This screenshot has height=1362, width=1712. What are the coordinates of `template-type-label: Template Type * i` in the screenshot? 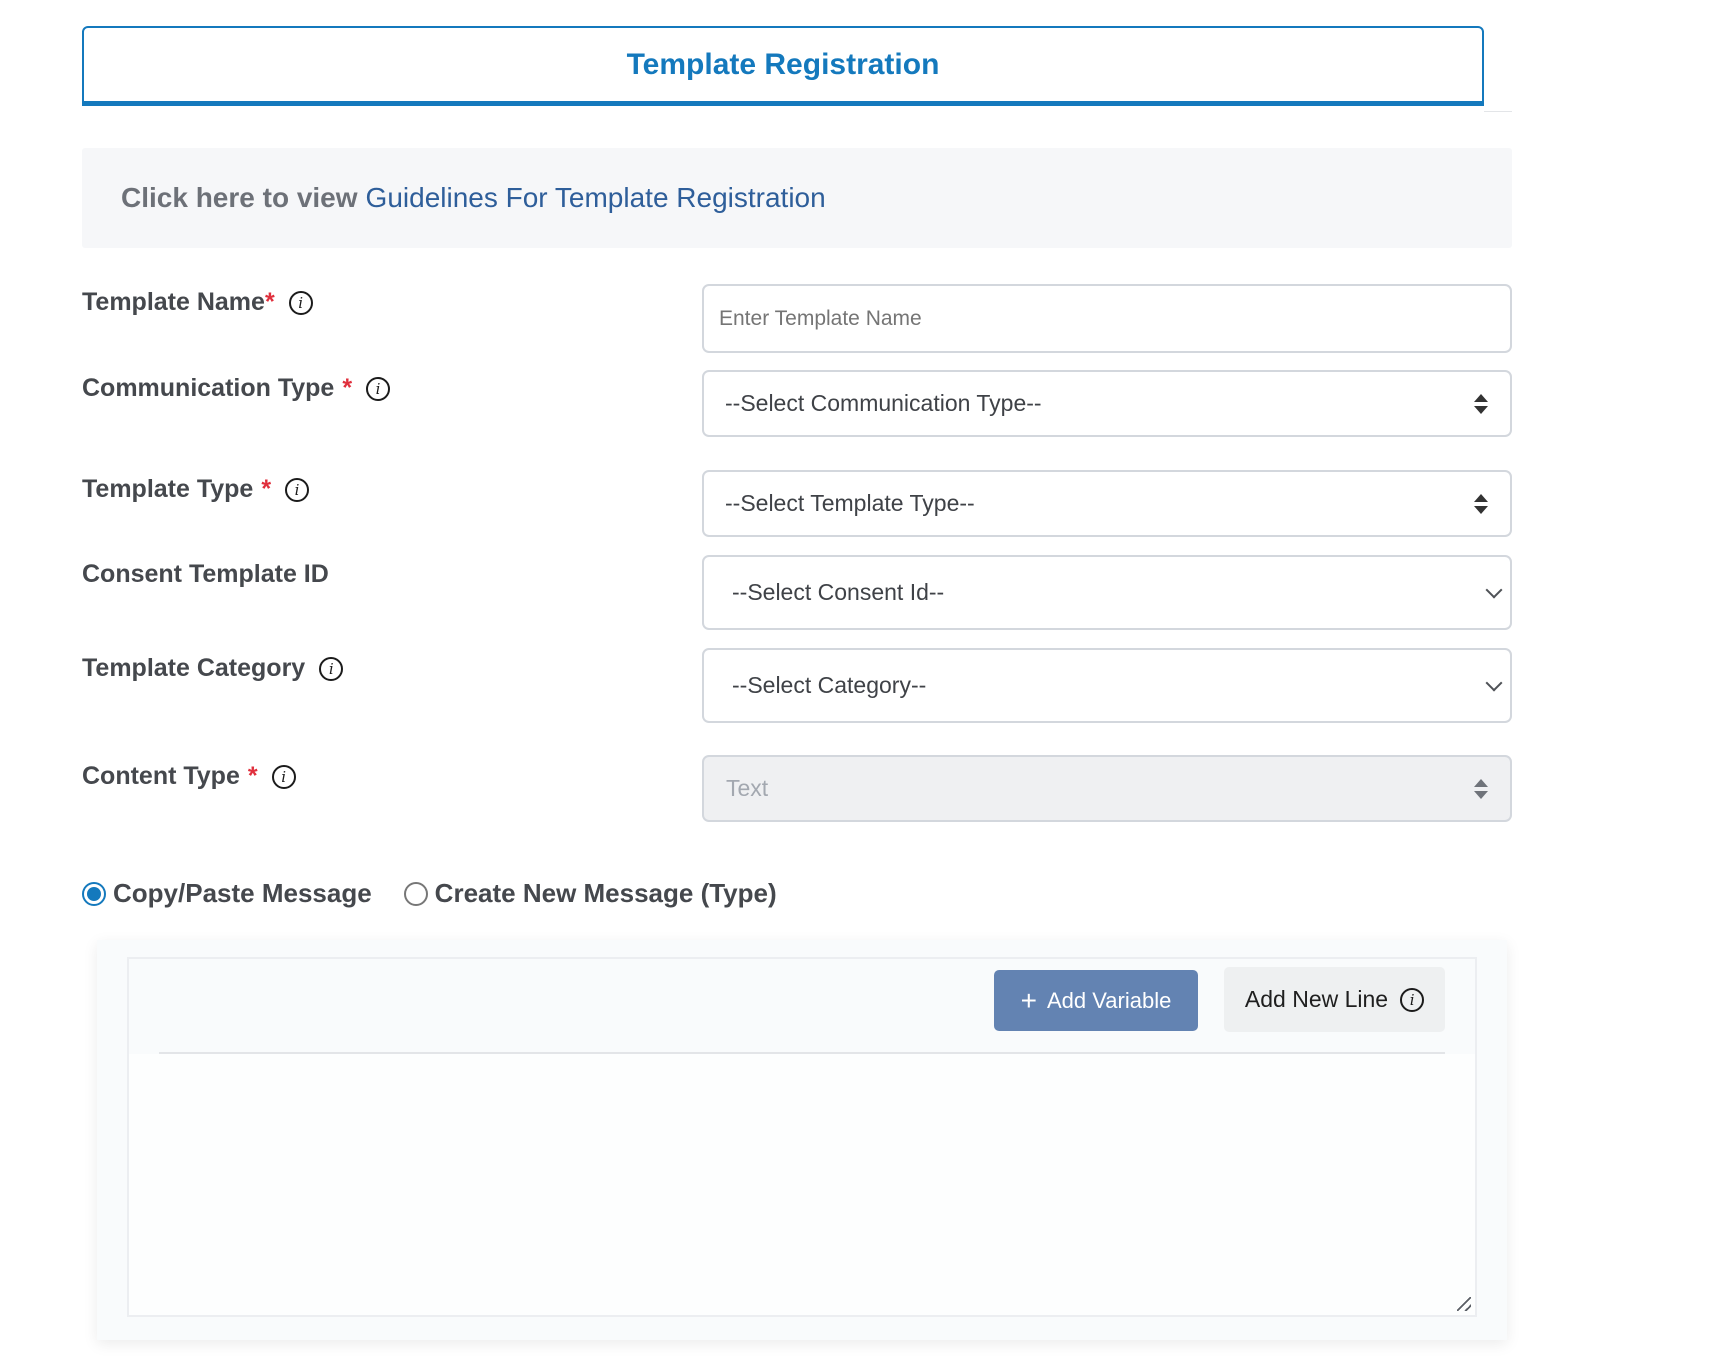 It's located at (196, 489).